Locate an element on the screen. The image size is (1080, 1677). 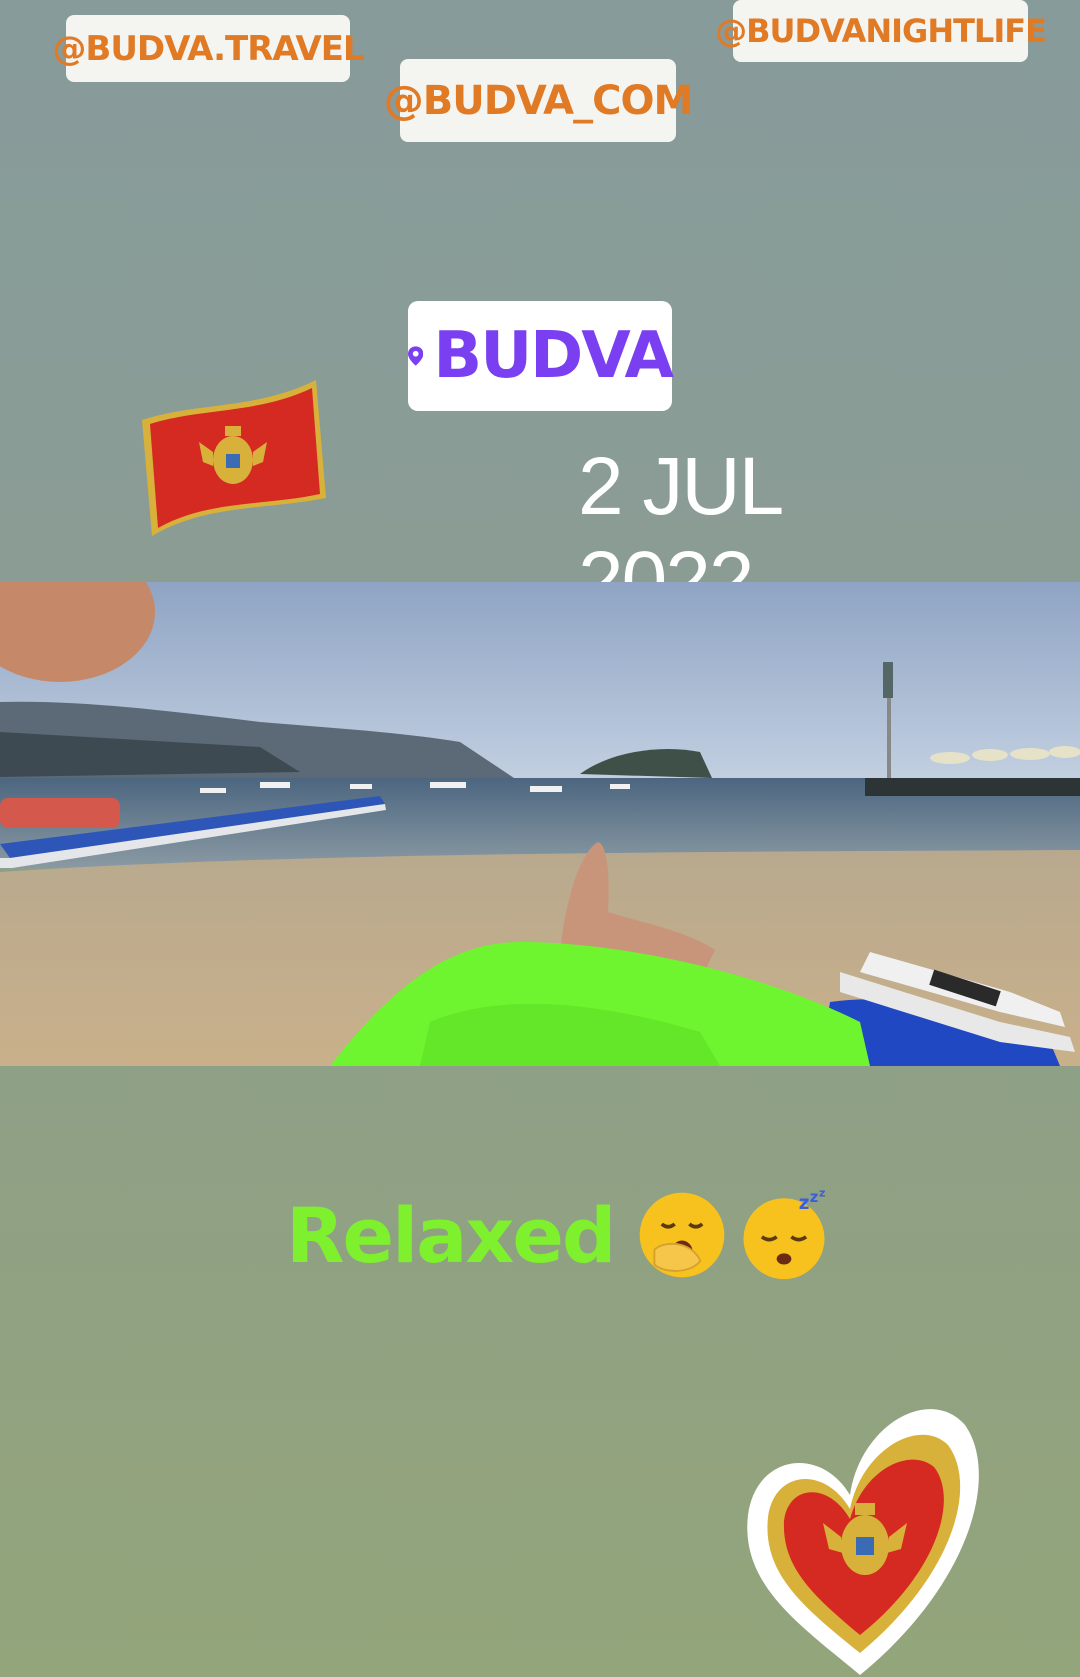
montenegro-heart-icon is located at coordinates (863, 1542).